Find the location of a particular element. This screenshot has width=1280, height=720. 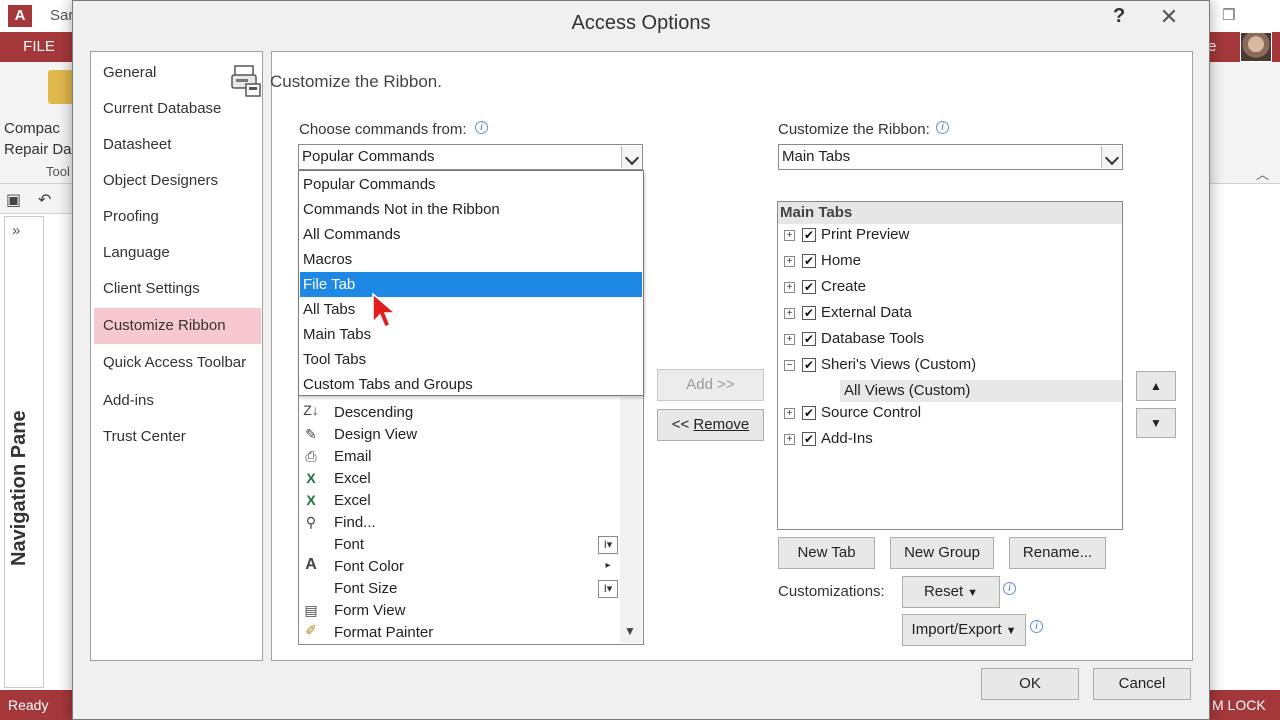

scroll-down-icon: ▼ is located at coordinates (630, 631).